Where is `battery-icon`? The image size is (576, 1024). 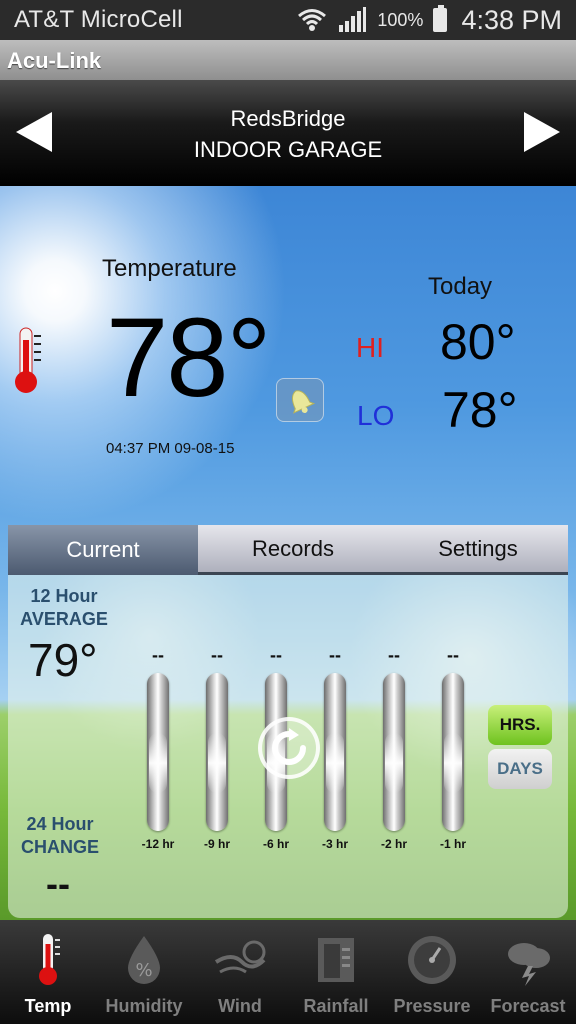 battery-icon is located at coordinates (440, 18).